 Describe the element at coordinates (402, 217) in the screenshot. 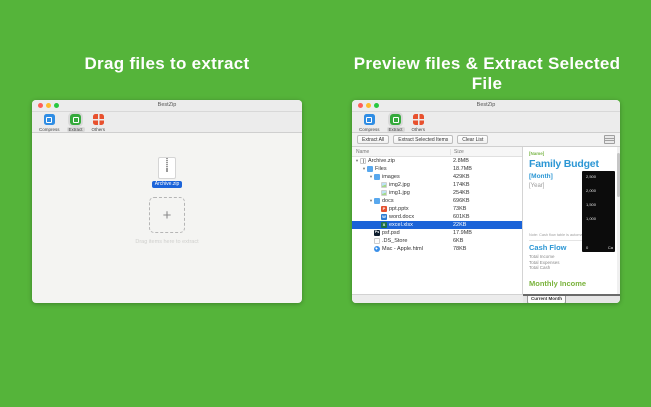

I see `file-name: word.docx` at that location.